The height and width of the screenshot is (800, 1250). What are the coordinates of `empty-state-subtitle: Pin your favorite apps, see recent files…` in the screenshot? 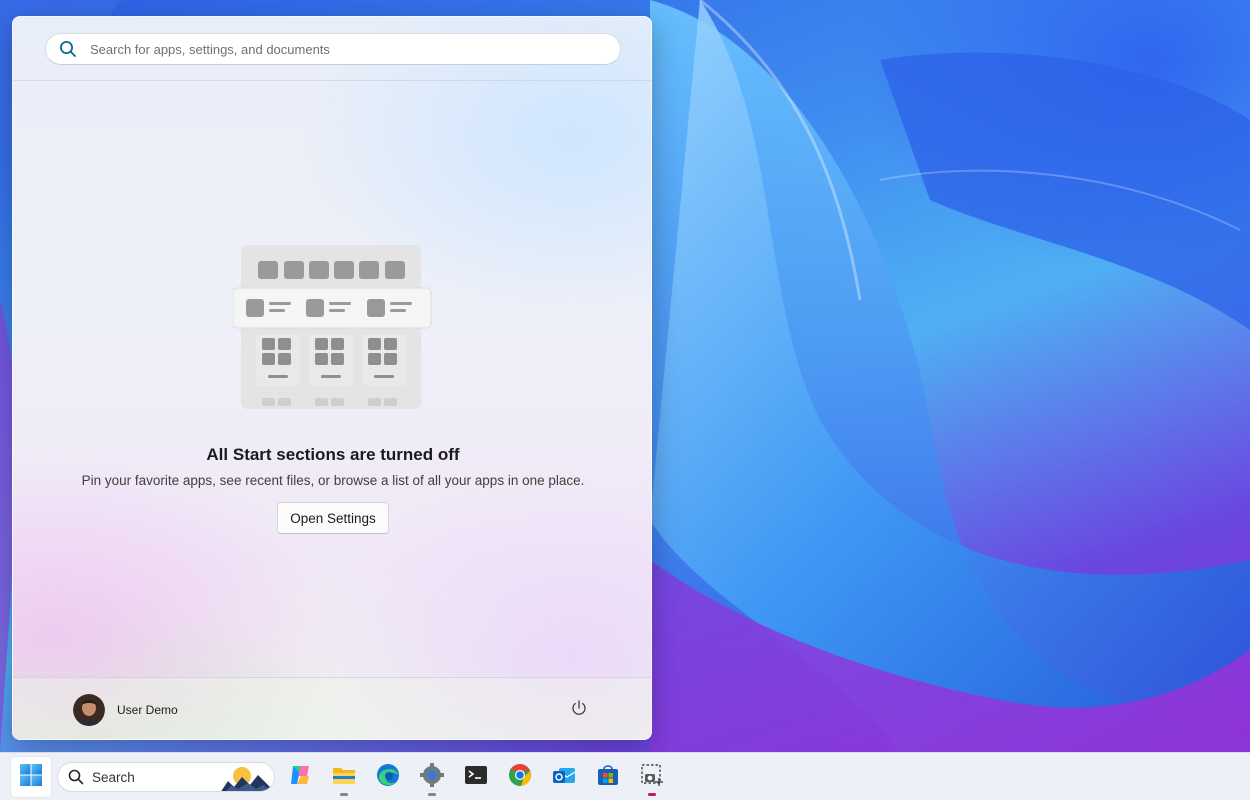 It's located at (333, 480).